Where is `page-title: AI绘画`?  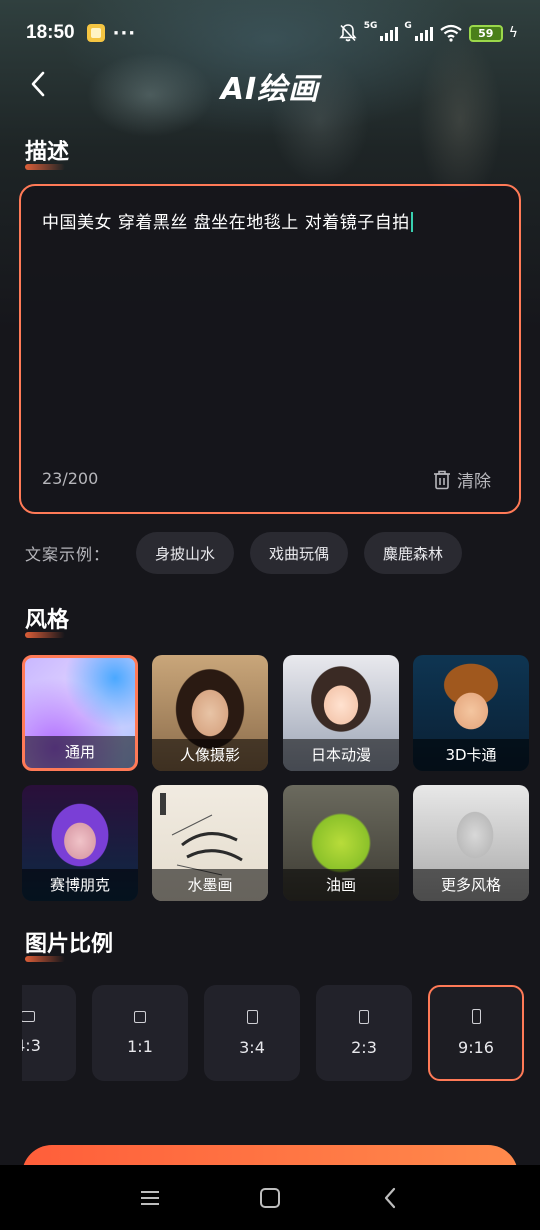
page-title: AI绘画 is located at coordinates (270, 89).